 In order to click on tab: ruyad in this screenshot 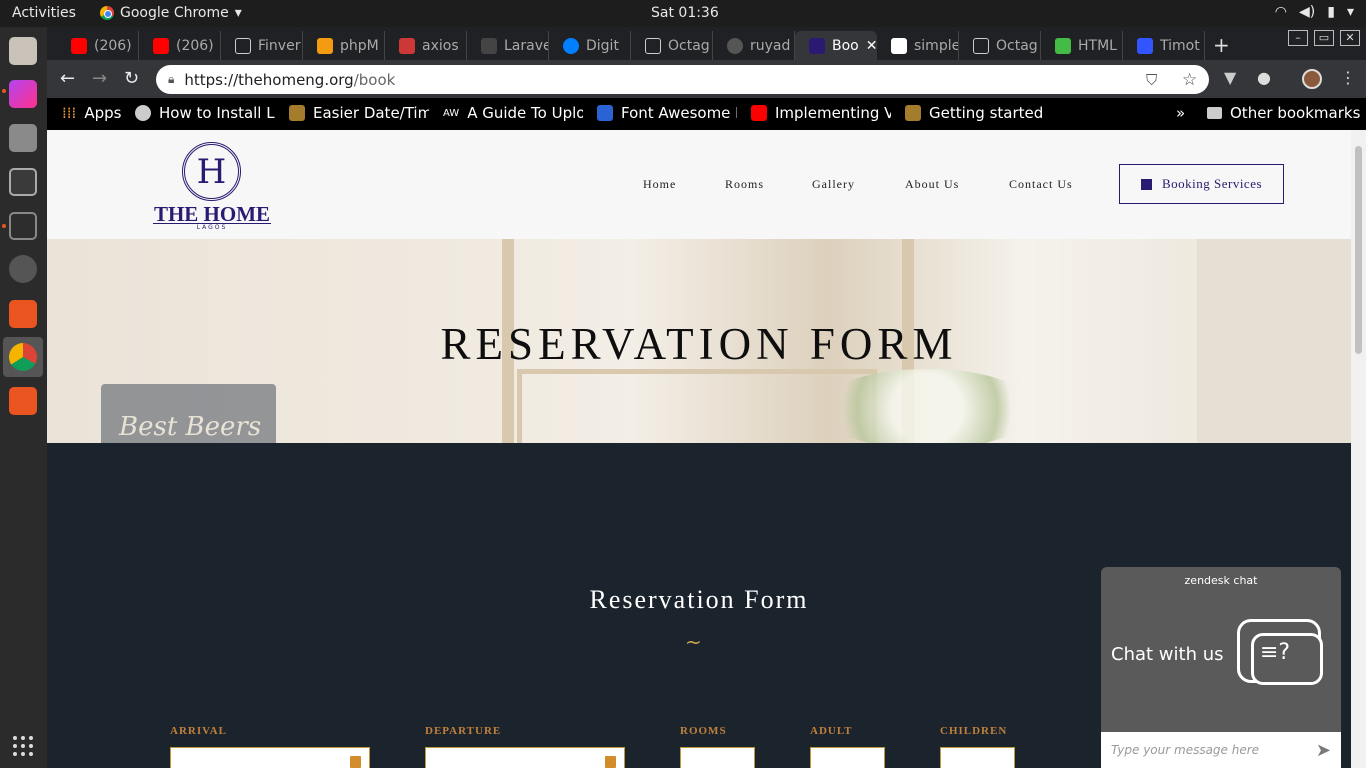, I will do `click(754, 45)`.